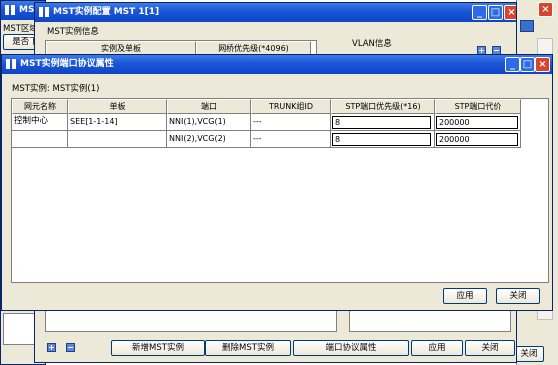 This screenshot has height=365, width=558. What do you see at coordinates (40, 122) in the screenshot?
I see `table-row-1-ne: 控制中心` at bounding box center [40, 122].